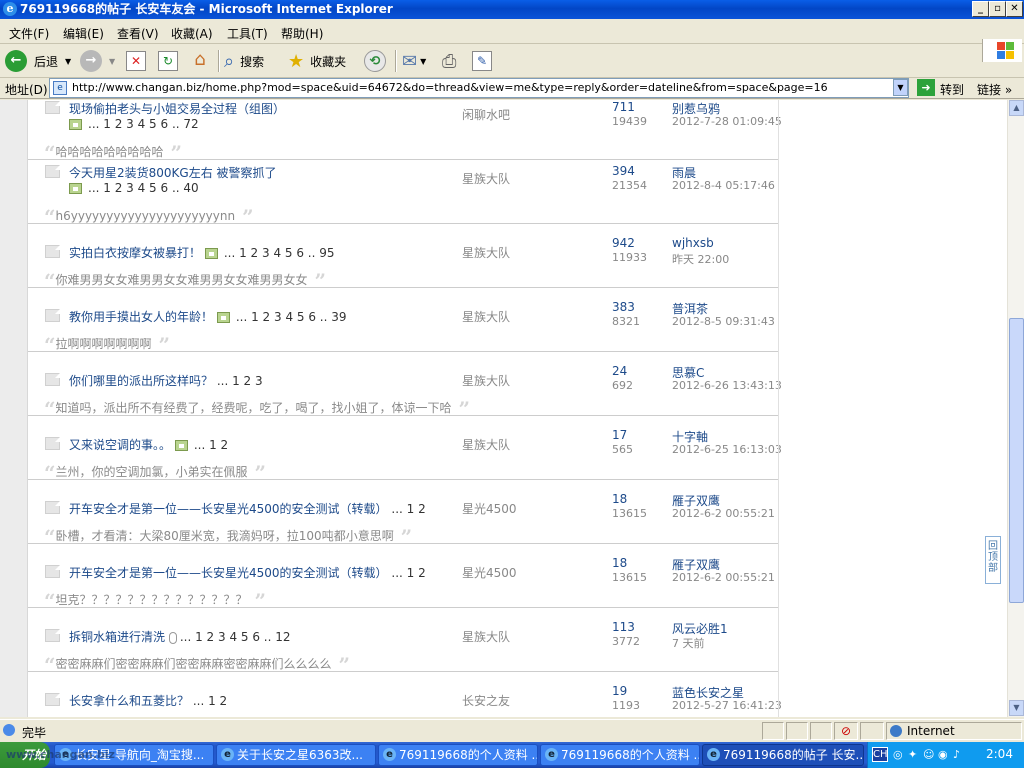  I want to click on links-button: 链接 », so click(994, 89).